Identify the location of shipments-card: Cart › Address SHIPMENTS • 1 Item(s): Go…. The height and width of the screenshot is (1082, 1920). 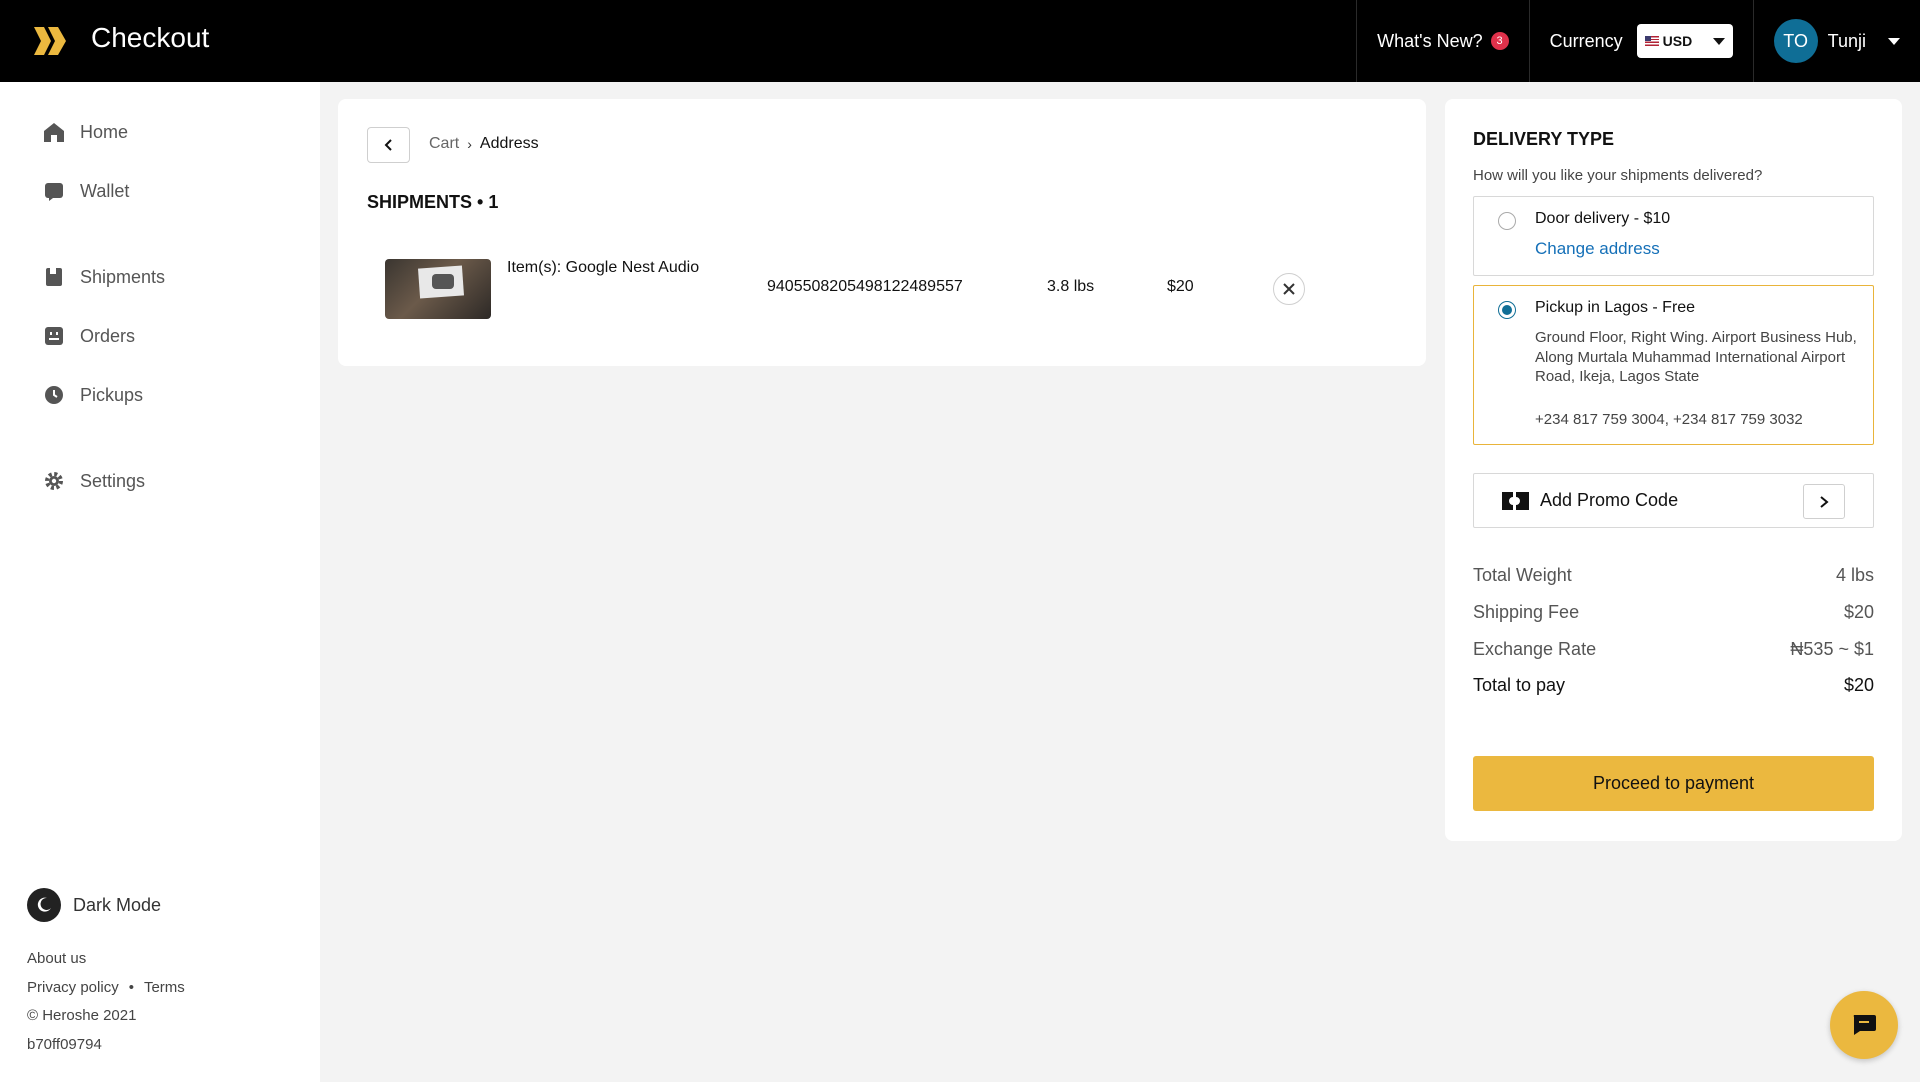
(882, 232).